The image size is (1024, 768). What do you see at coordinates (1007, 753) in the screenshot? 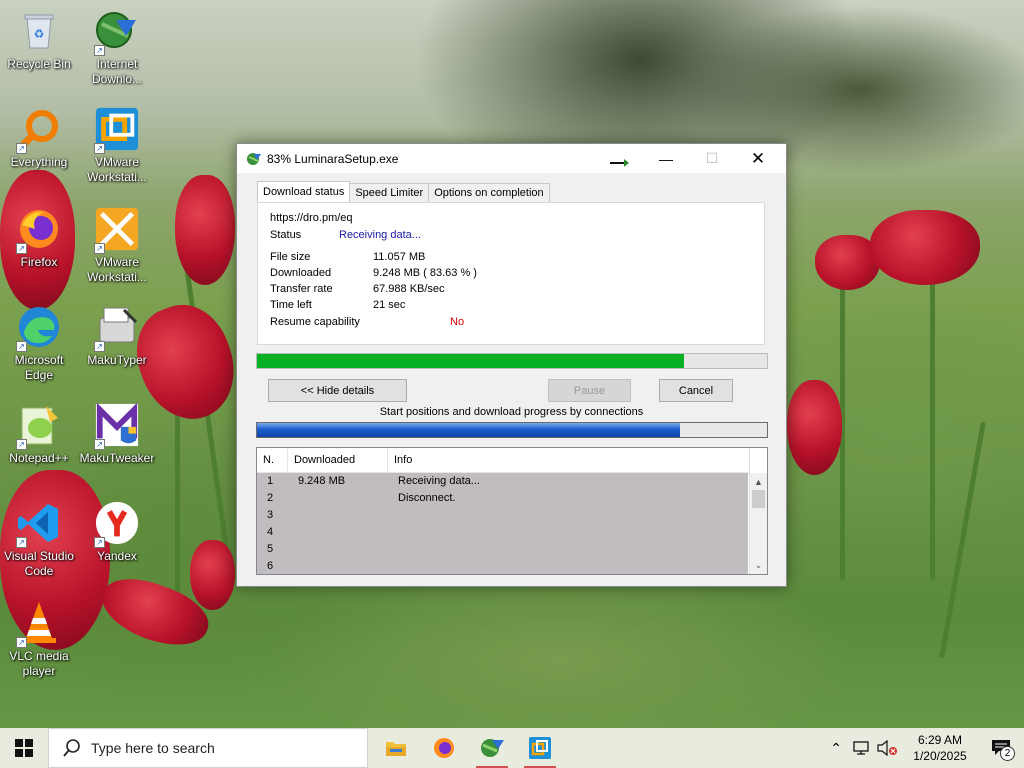
I see `notification-count-badge: 2` at bounding box center [1007, 753].